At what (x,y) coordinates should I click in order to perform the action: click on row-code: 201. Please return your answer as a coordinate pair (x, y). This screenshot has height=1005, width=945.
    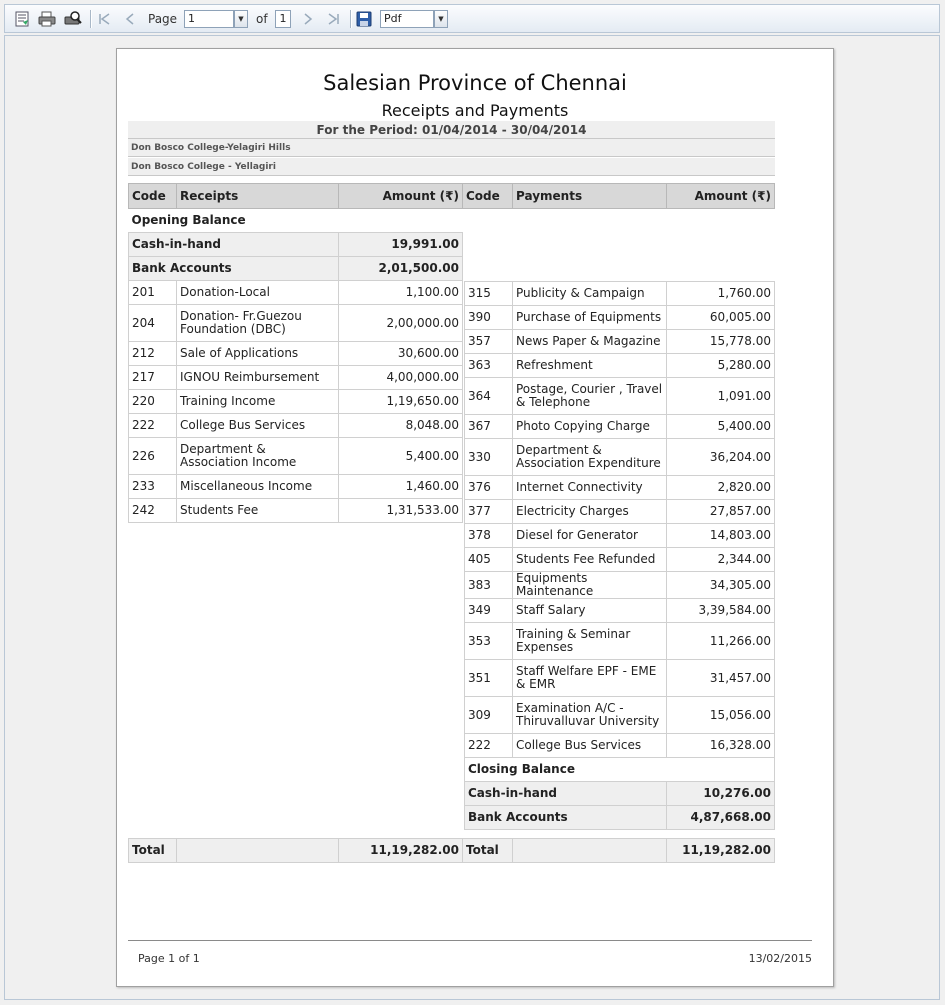
    Looking at the image, I should click on (152, 292).